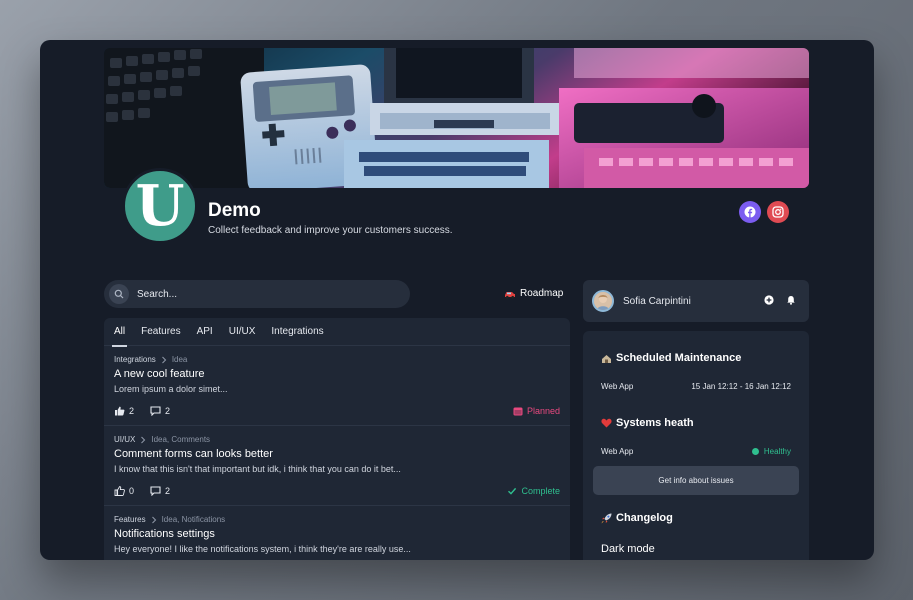  I want to click on rocket-icon, so click(606, 518).